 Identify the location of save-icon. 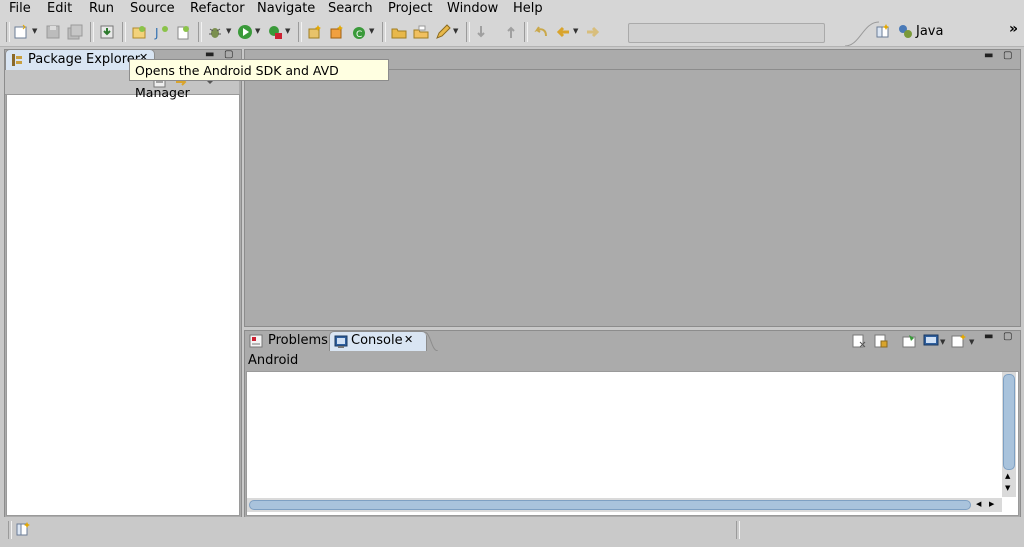
(53, 32).